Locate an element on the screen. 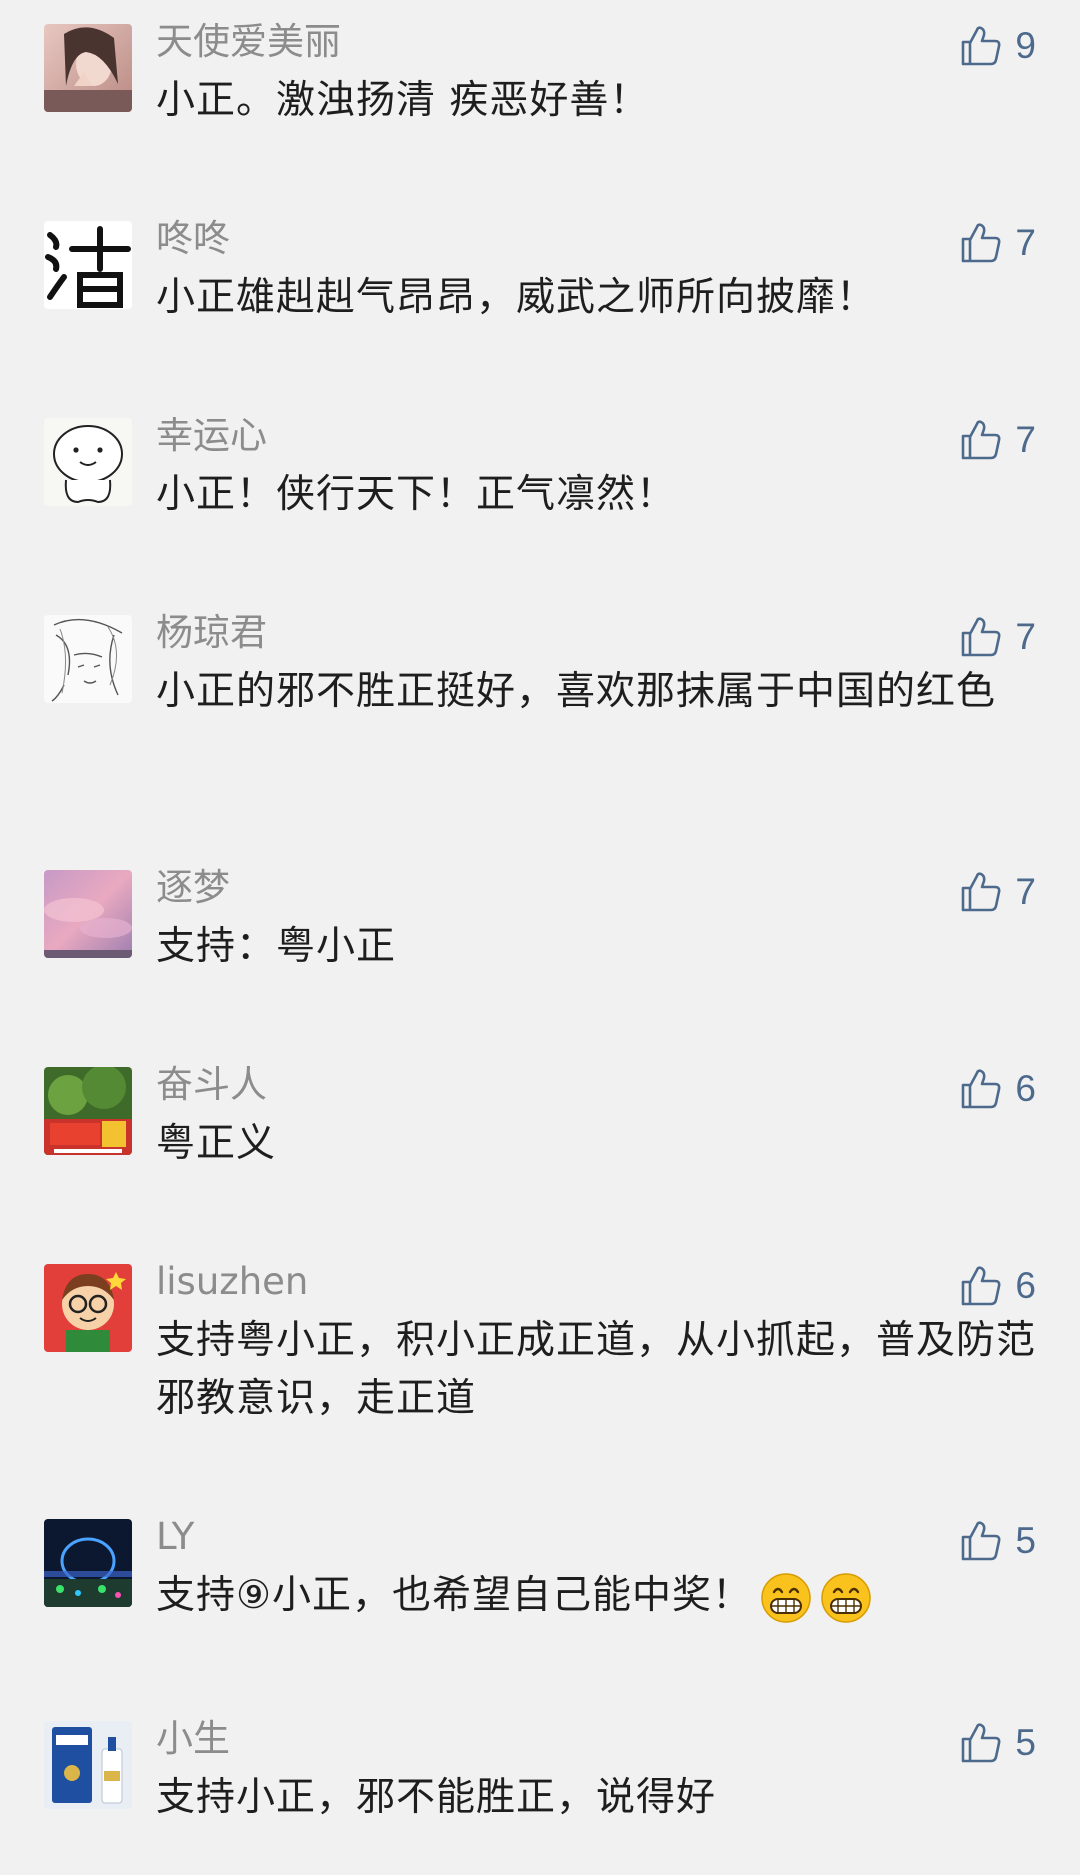  pink-sky-icon is located at coordinates (88, 914).